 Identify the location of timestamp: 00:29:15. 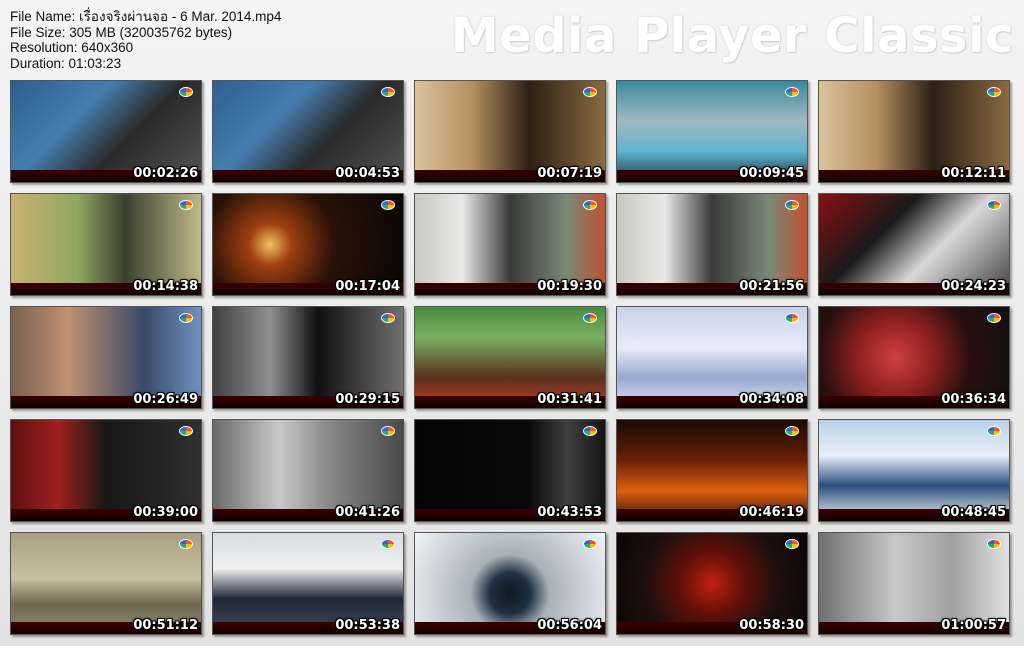
(367, 399).